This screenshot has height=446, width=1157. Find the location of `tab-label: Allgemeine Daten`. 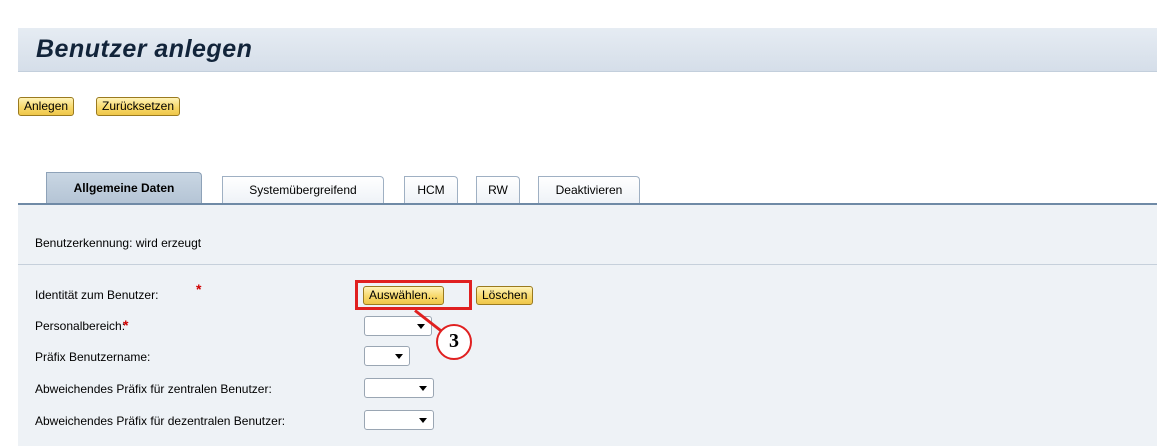

tab-label: Allgemeine Daten is located at coordinates (124, 188).